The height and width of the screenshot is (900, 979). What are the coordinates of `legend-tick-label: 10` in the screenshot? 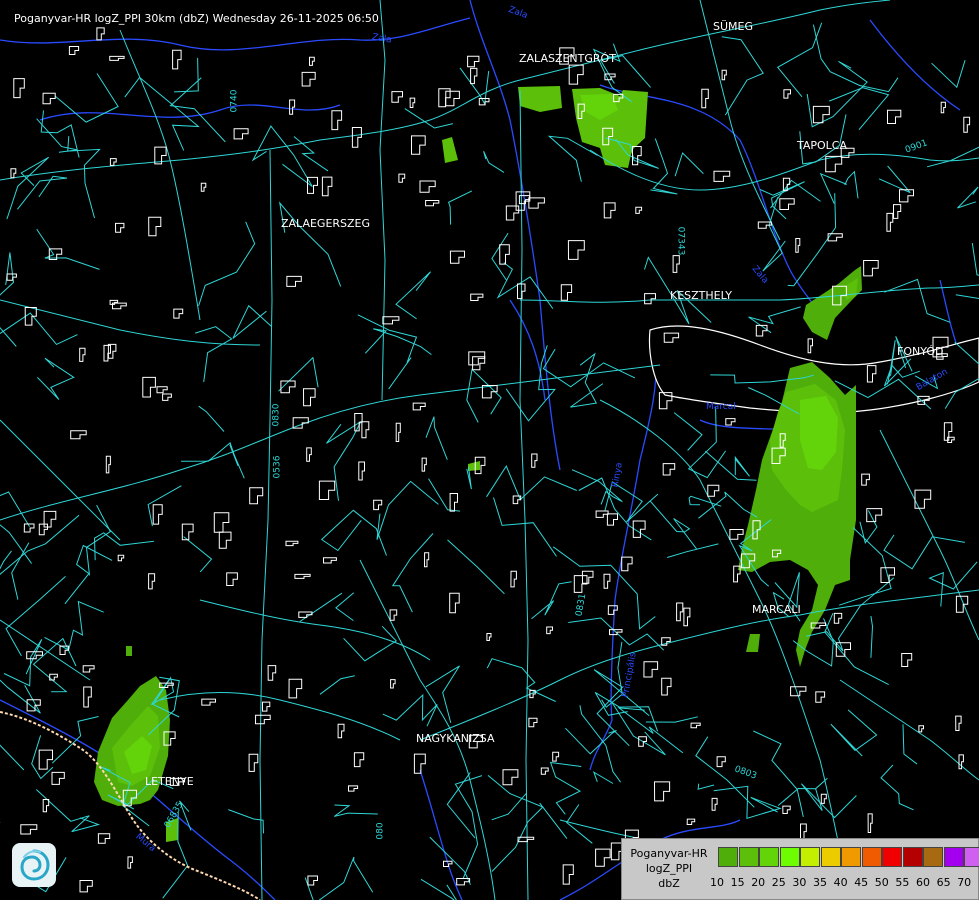 It's located at (717, 882).